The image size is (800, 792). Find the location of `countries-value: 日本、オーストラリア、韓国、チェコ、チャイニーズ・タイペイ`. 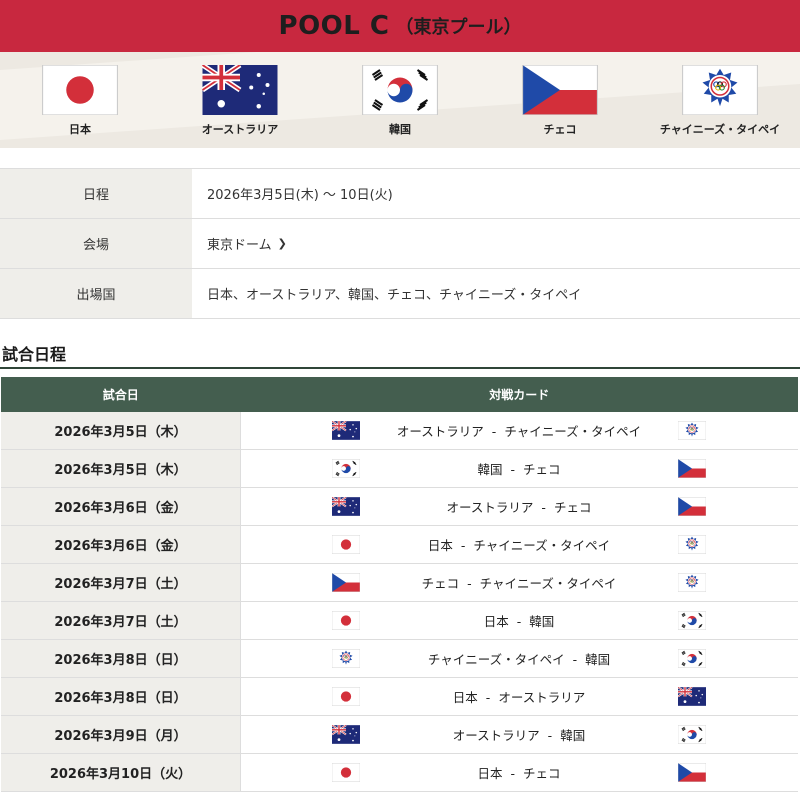

countries-value: 日本、オーストラリア、韓国、チェコ、チャイニーズ・タイペイ is located at coordinates (394, 295).